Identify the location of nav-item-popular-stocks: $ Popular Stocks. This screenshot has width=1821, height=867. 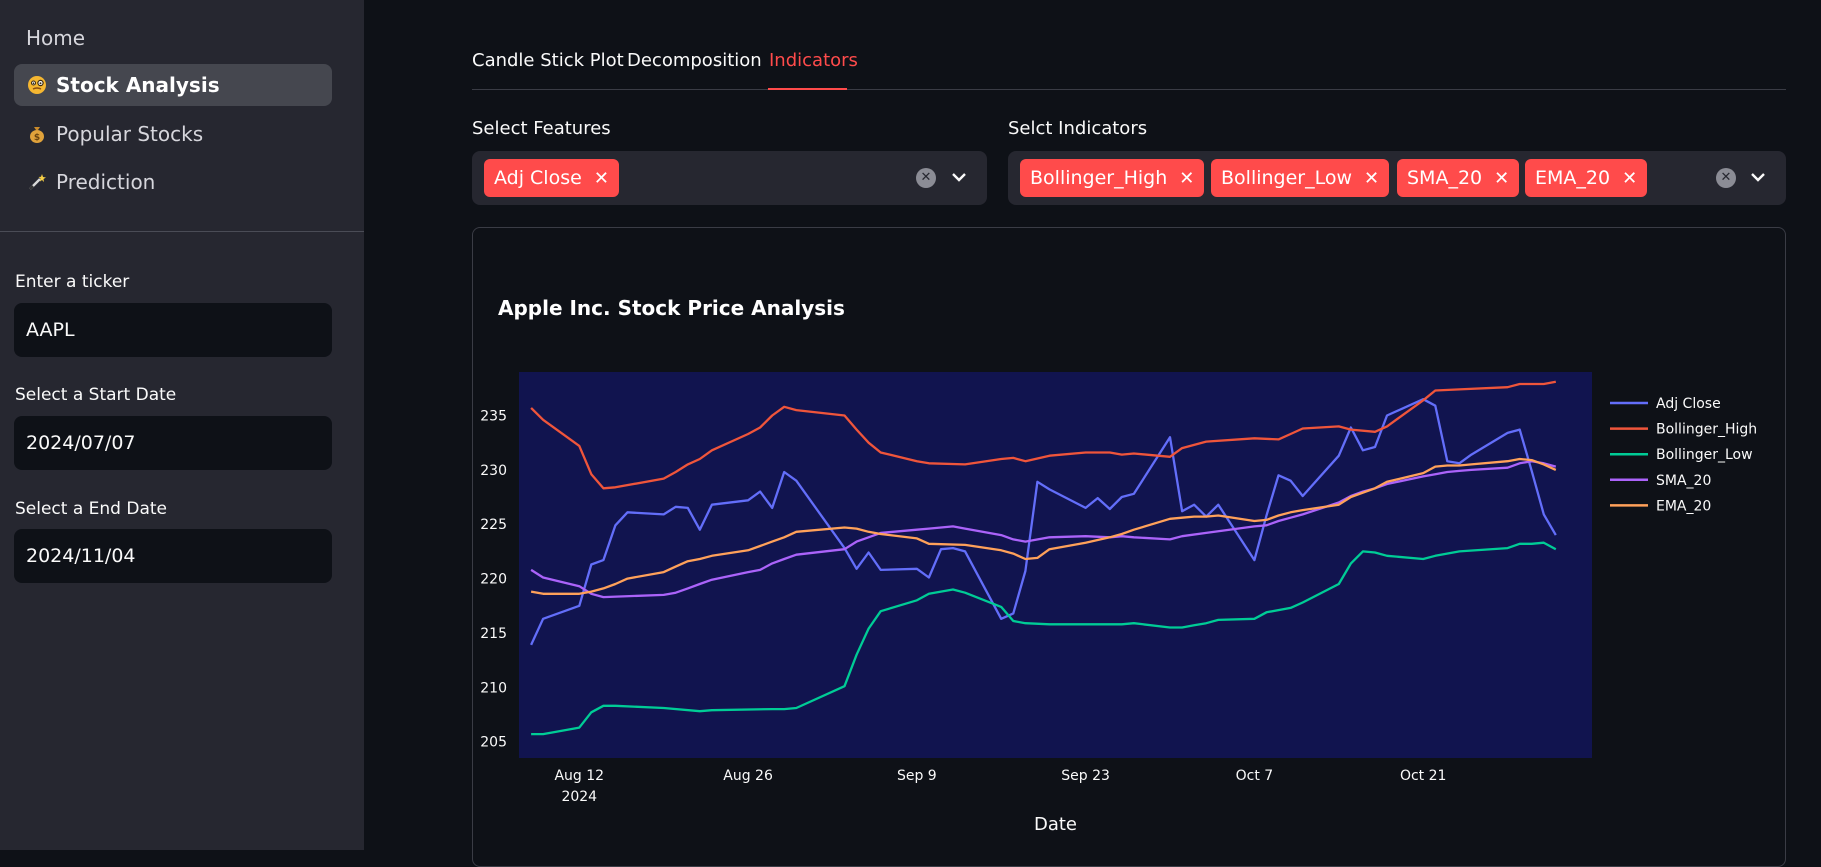
(173, 134).